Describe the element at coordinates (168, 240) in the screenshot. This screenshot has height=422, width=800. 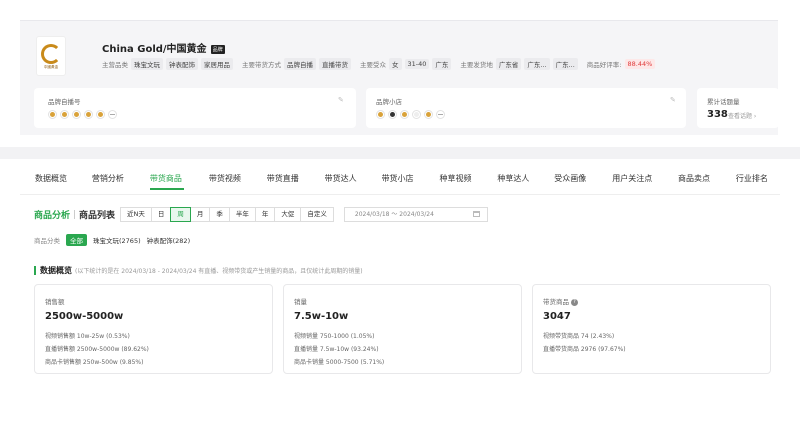
I see `category-chip-watches: 钟表配饰(282)` at that location.